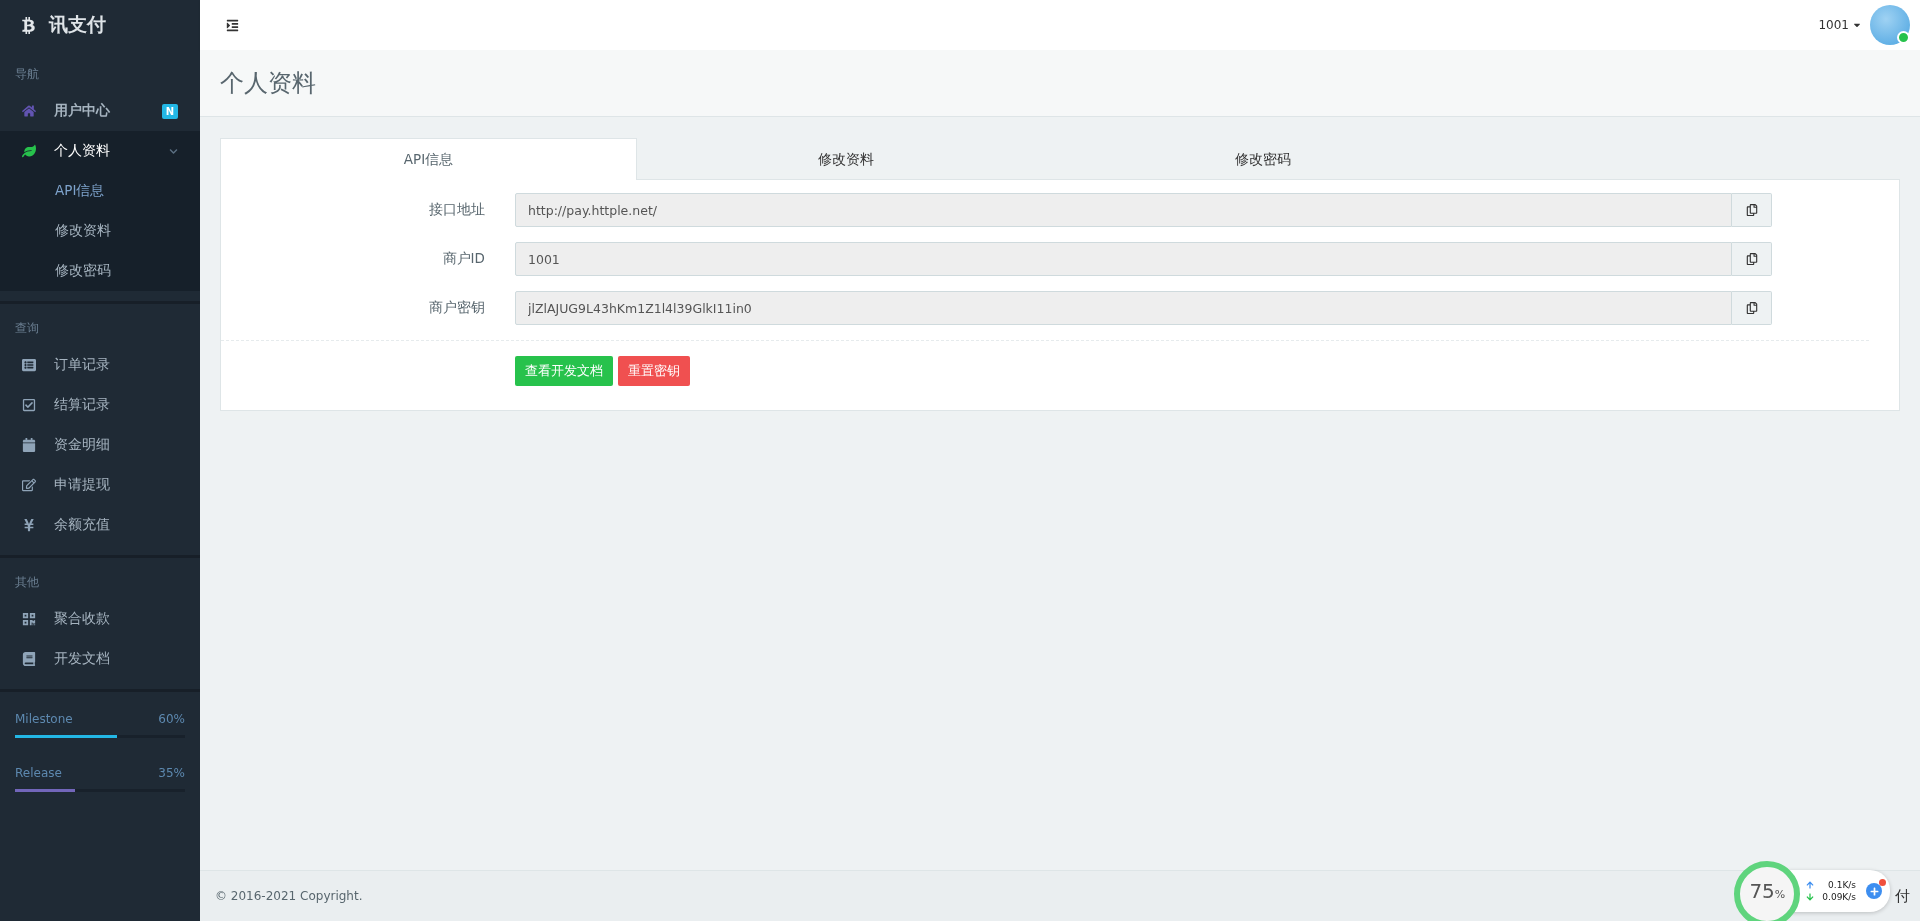 The width and height of the screenshot is (1920, 921). Describe the element at coordinates (100, 525) in the screenshot. I see `sidebar-item: 余额充值` at that location.